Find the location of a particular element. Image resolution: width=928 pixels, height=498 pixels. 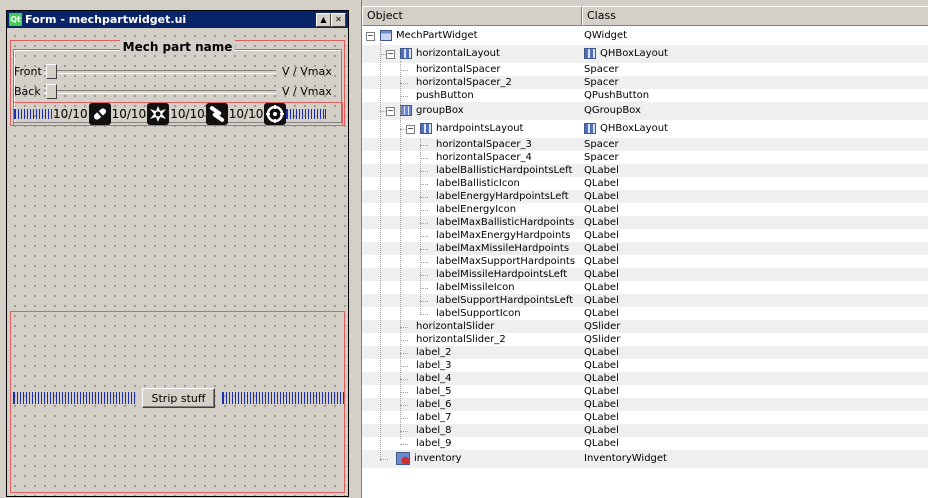

object-name: labelMaxBallisticHardpoints is located at coordinates (505, 222).